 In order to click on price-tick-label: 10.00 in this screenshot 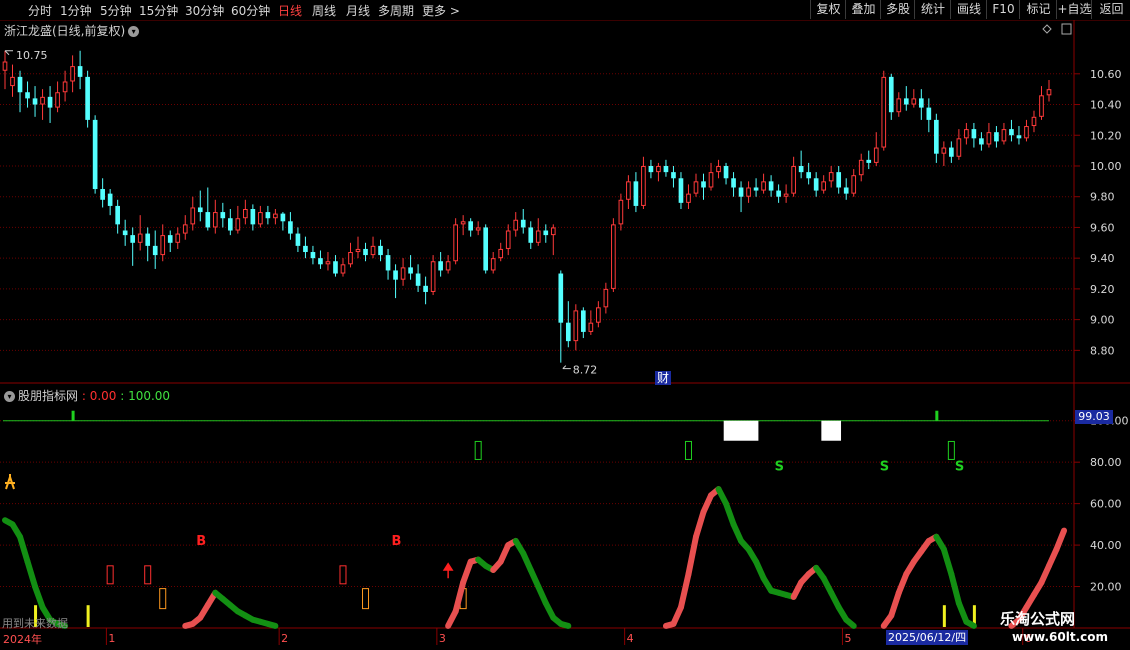, I will do `click(1106, 166)`.